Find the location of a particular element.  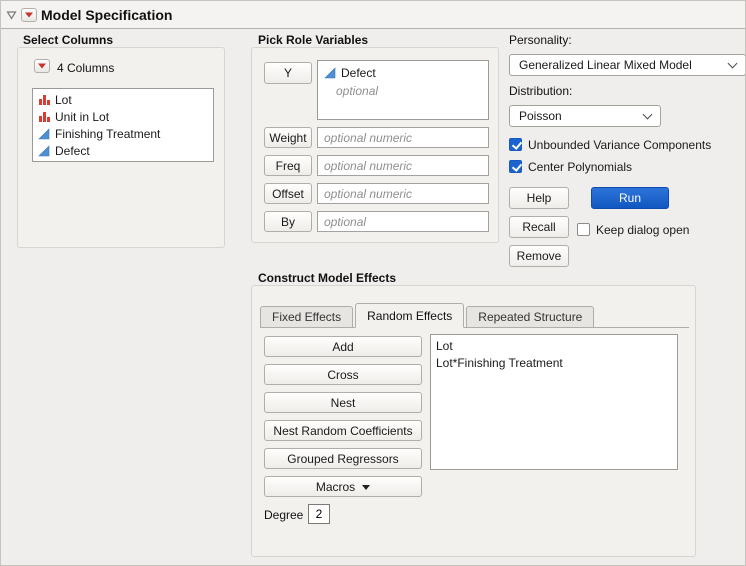

column-item: Finishing Treatment is located at coordinates (123, 133).